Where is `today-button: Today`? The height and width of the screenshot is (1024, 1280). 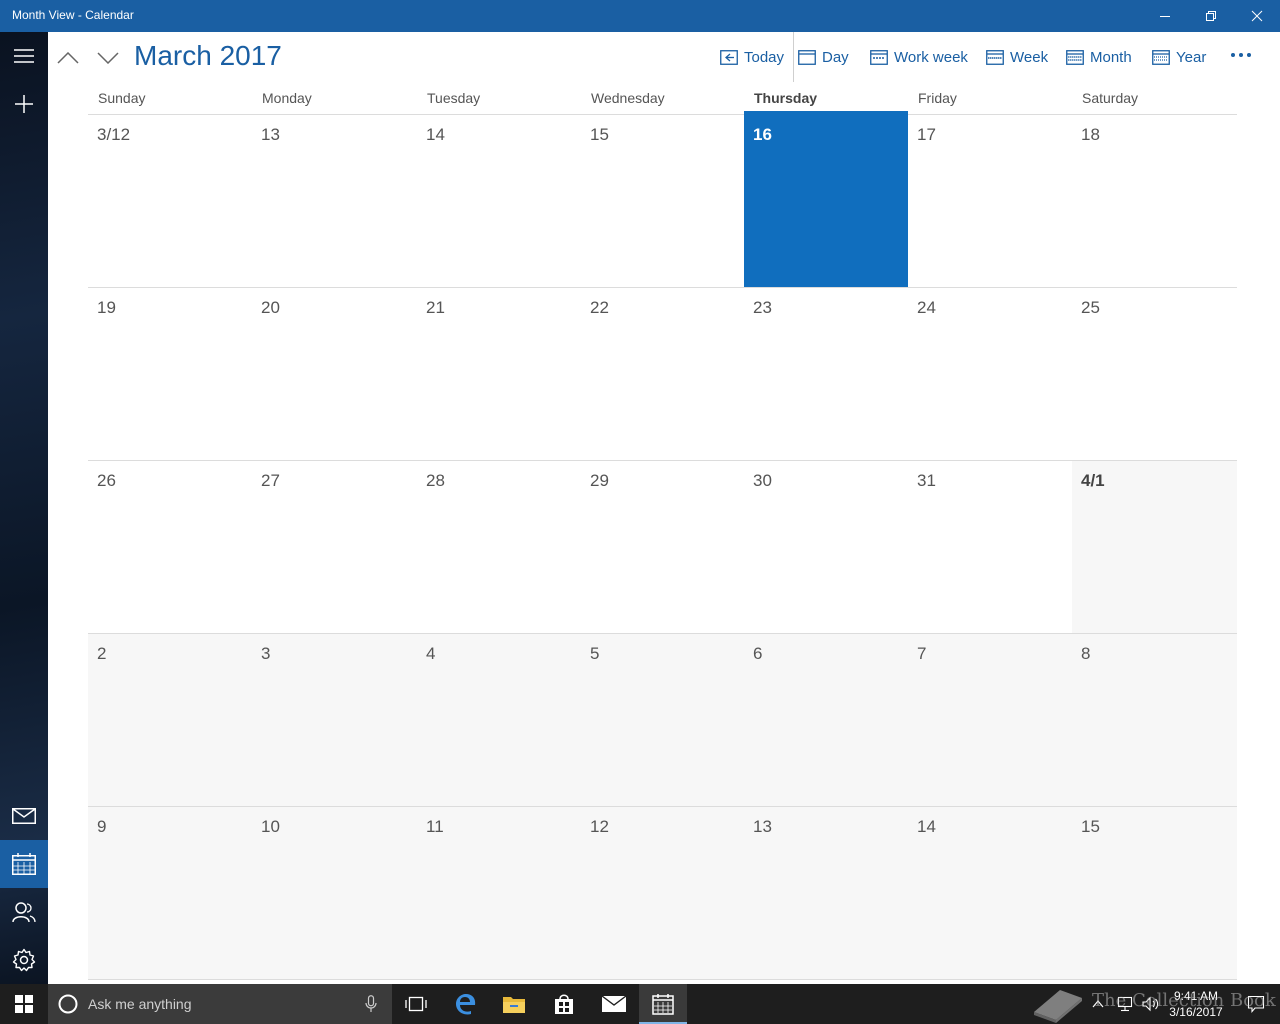 today-button: Today is located at coordinates (752, 57).